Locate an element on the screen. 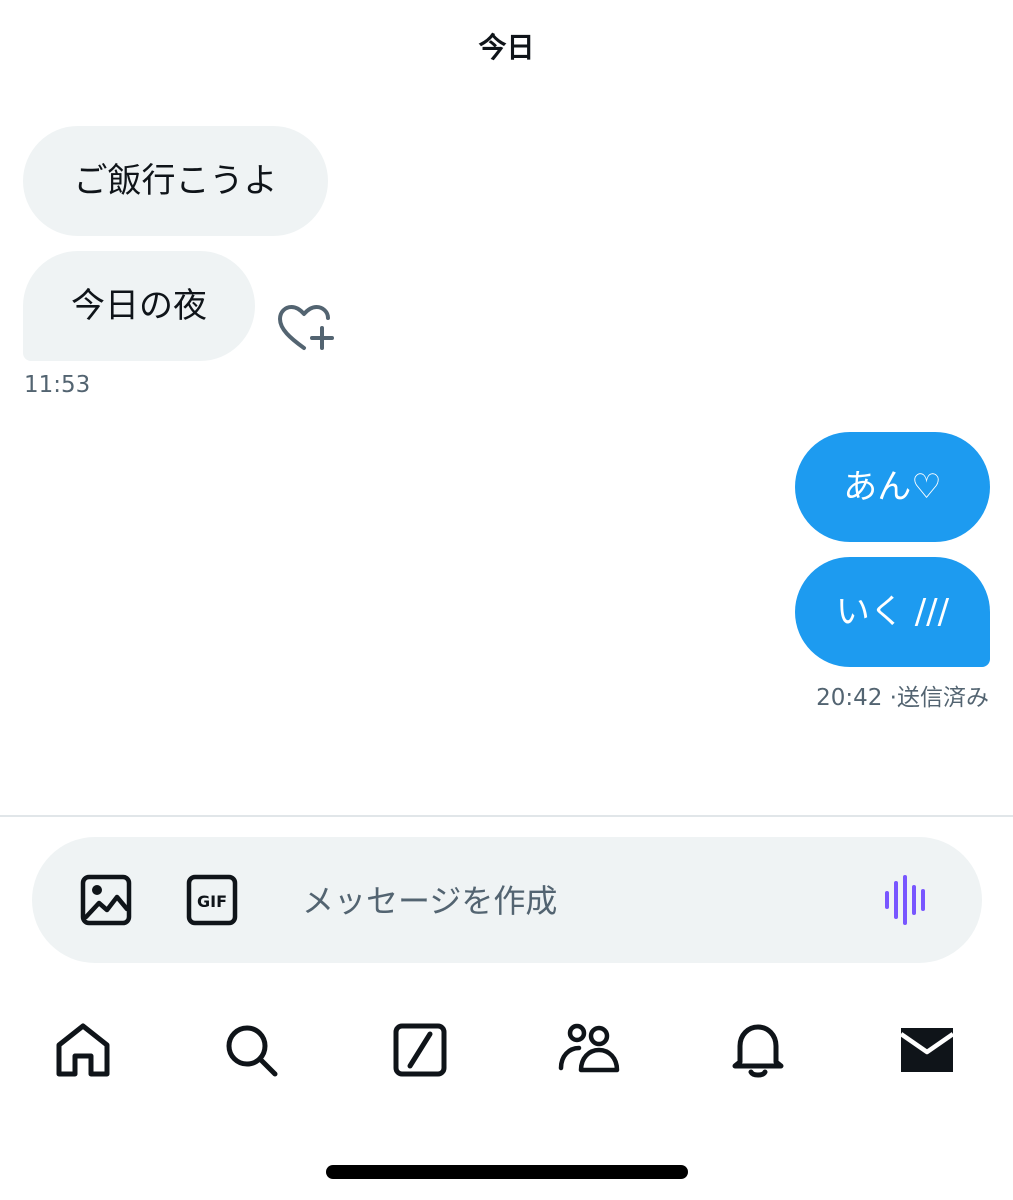 This screenshot has height=1200, width=1013. message-text: 今日の夜 is located at coordinates (139, 306).